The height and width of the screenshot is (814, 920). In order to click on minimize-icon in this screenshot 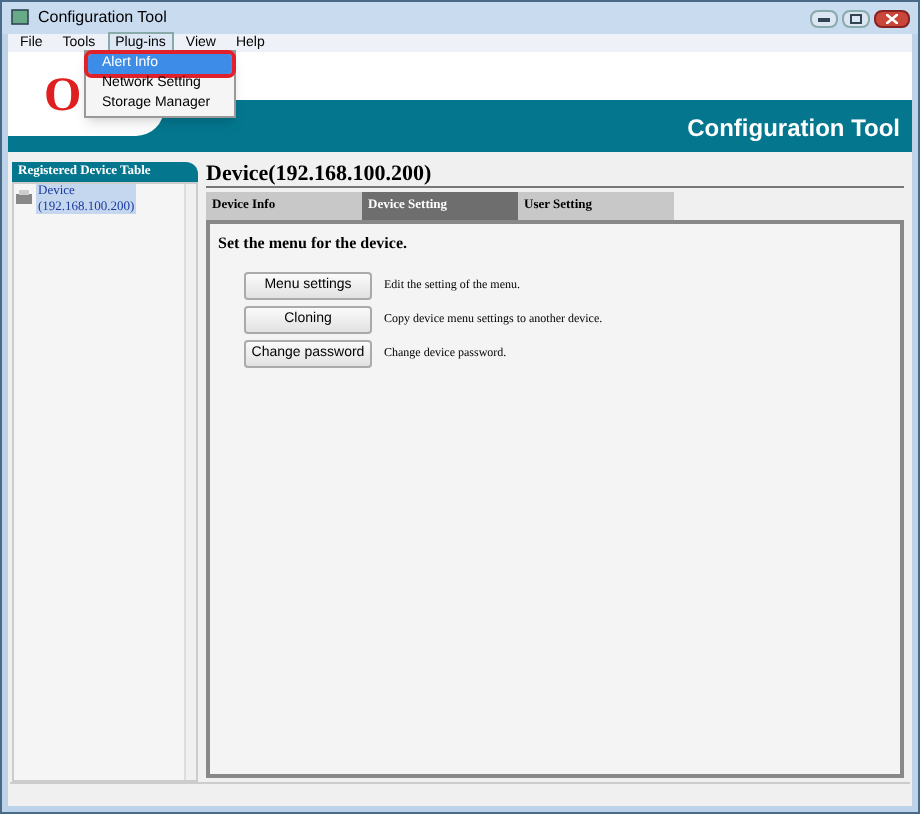, I will do `click(824, 18)`.